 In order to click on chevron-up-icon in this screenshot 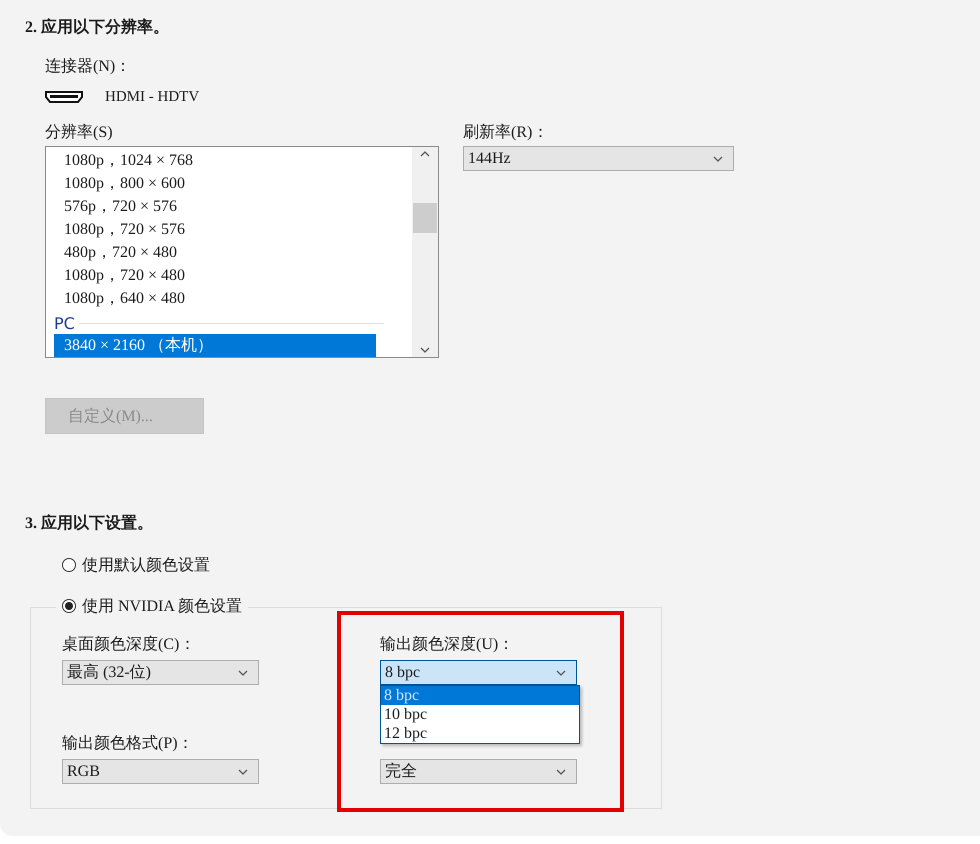, I will do `click(425, 154)`.